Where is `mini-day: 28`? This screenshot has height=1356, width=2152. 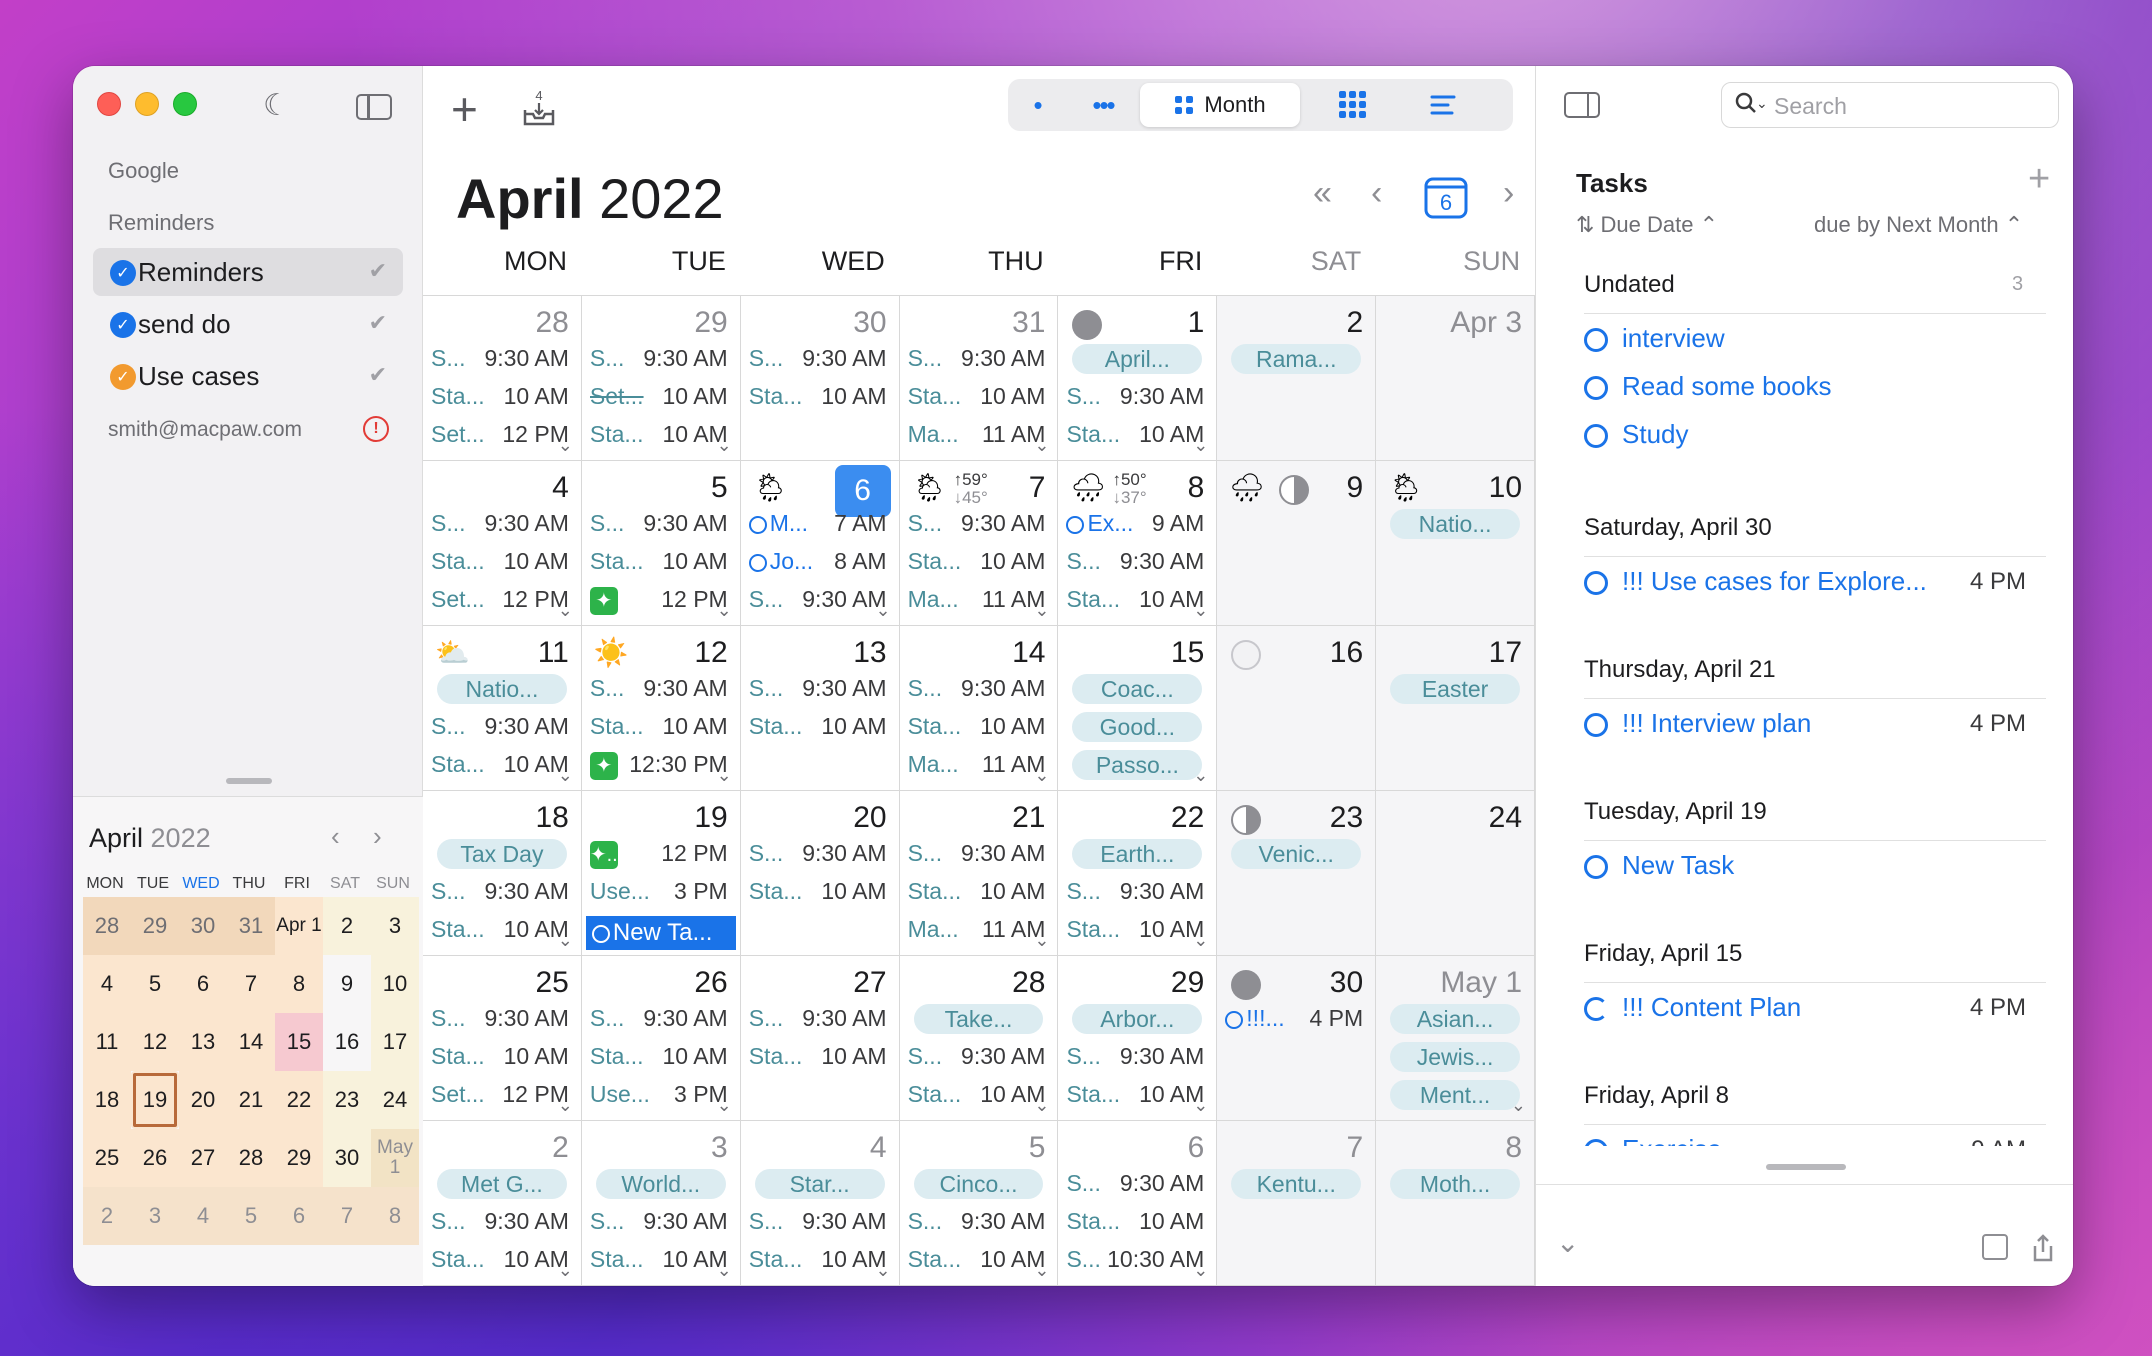 mini-day: 28 is located at coordinates (107, 926).